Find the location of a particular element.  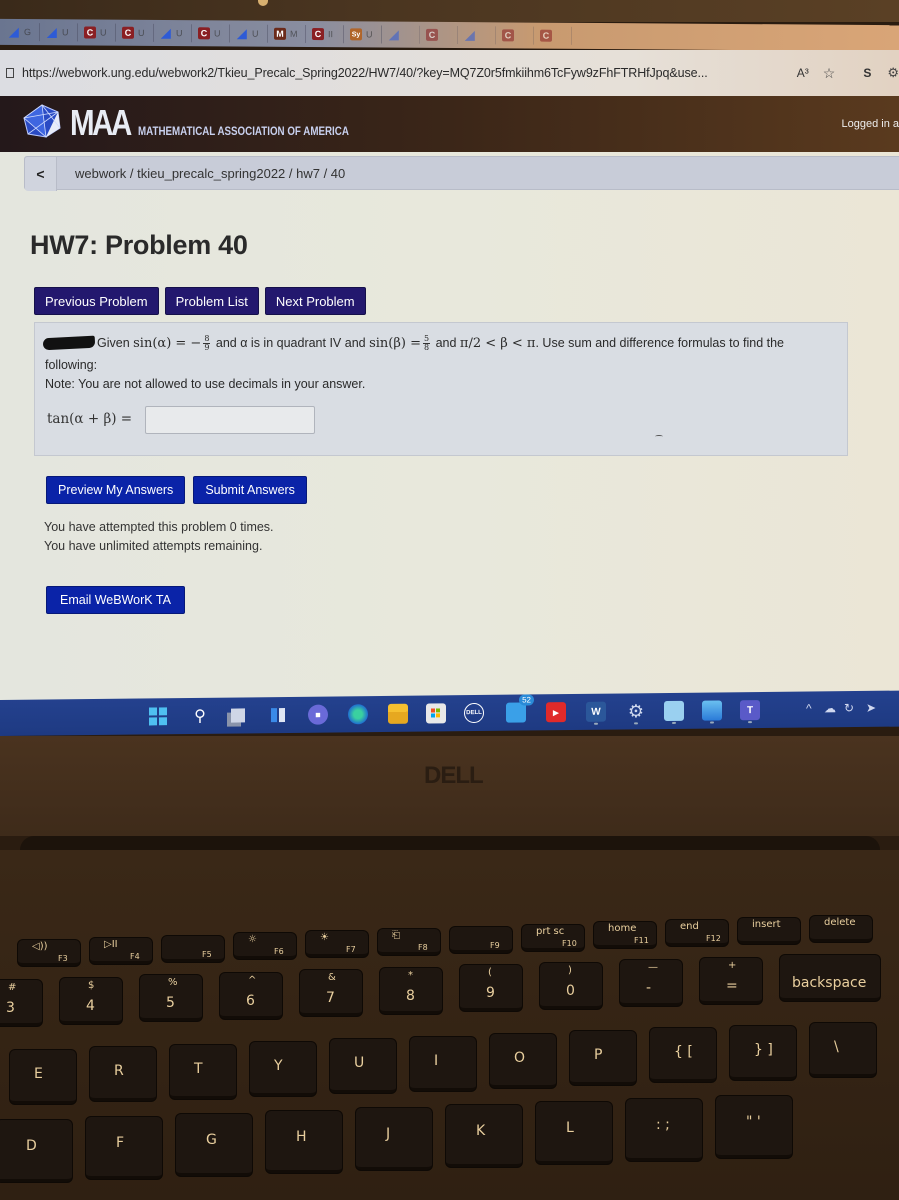

browser-tab: C II is located at coordinates (326, 34).